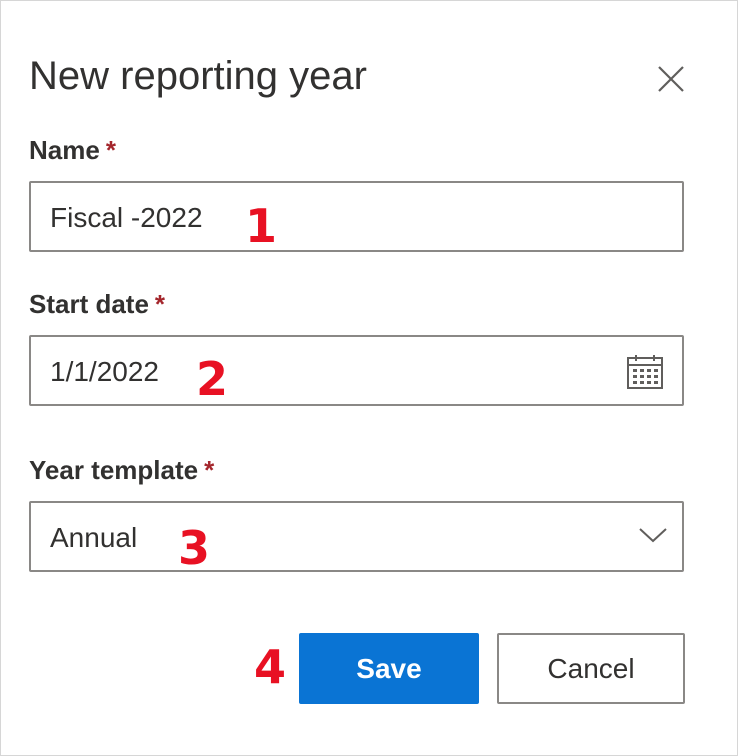  I want to click on name-label: Name *, so click(72, 150).